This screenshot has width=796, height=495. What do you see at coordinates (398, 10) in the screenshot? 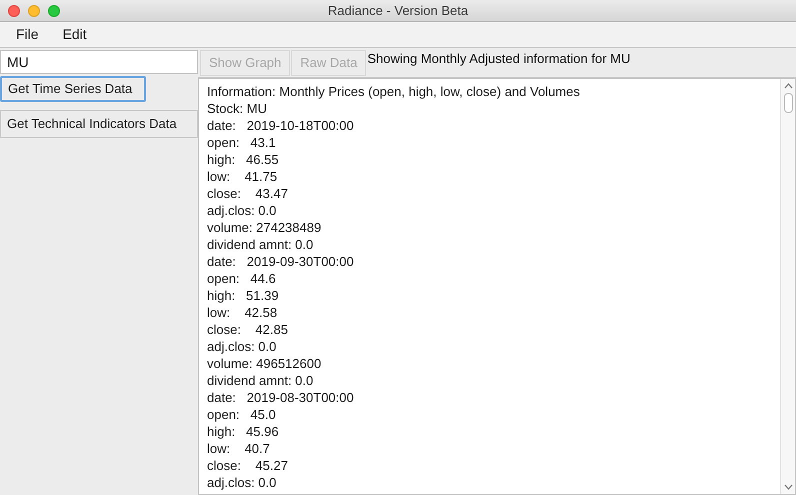
I see `window-title: Radiance - Version Beta` at bounding box center [398, 10].